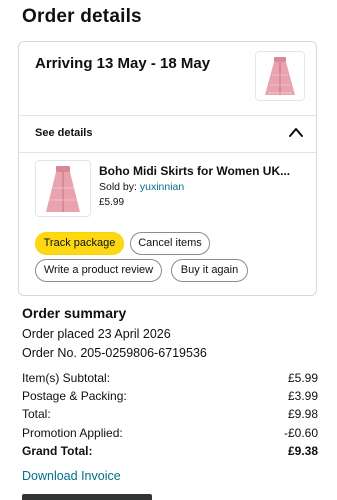 Image resolution: width=337 pixels, height=500 pixels. What do you see at coordinates (74, 396) in the screenshot?
I see `summary-row-label: Postage & Packing:` at bounding box center [74, 396].